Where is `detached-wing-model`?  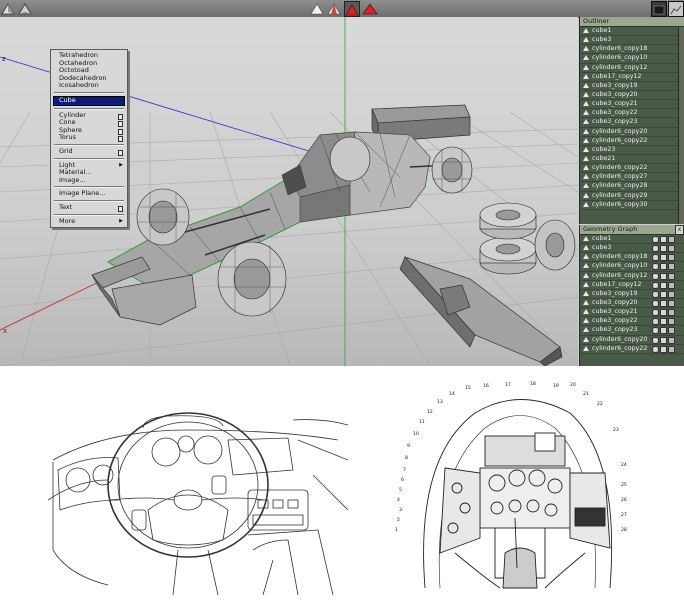
detached-wing-model is located at coordinates (481, 311).